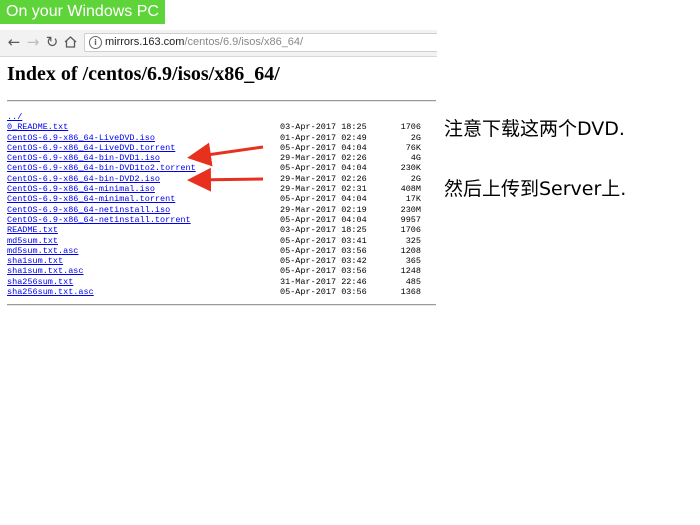 The width and height of the screenshot is (700, 525). I want to click on file-row: sha256sum.txt 31-Mar-2017 22:46 485, so click(222, 282).